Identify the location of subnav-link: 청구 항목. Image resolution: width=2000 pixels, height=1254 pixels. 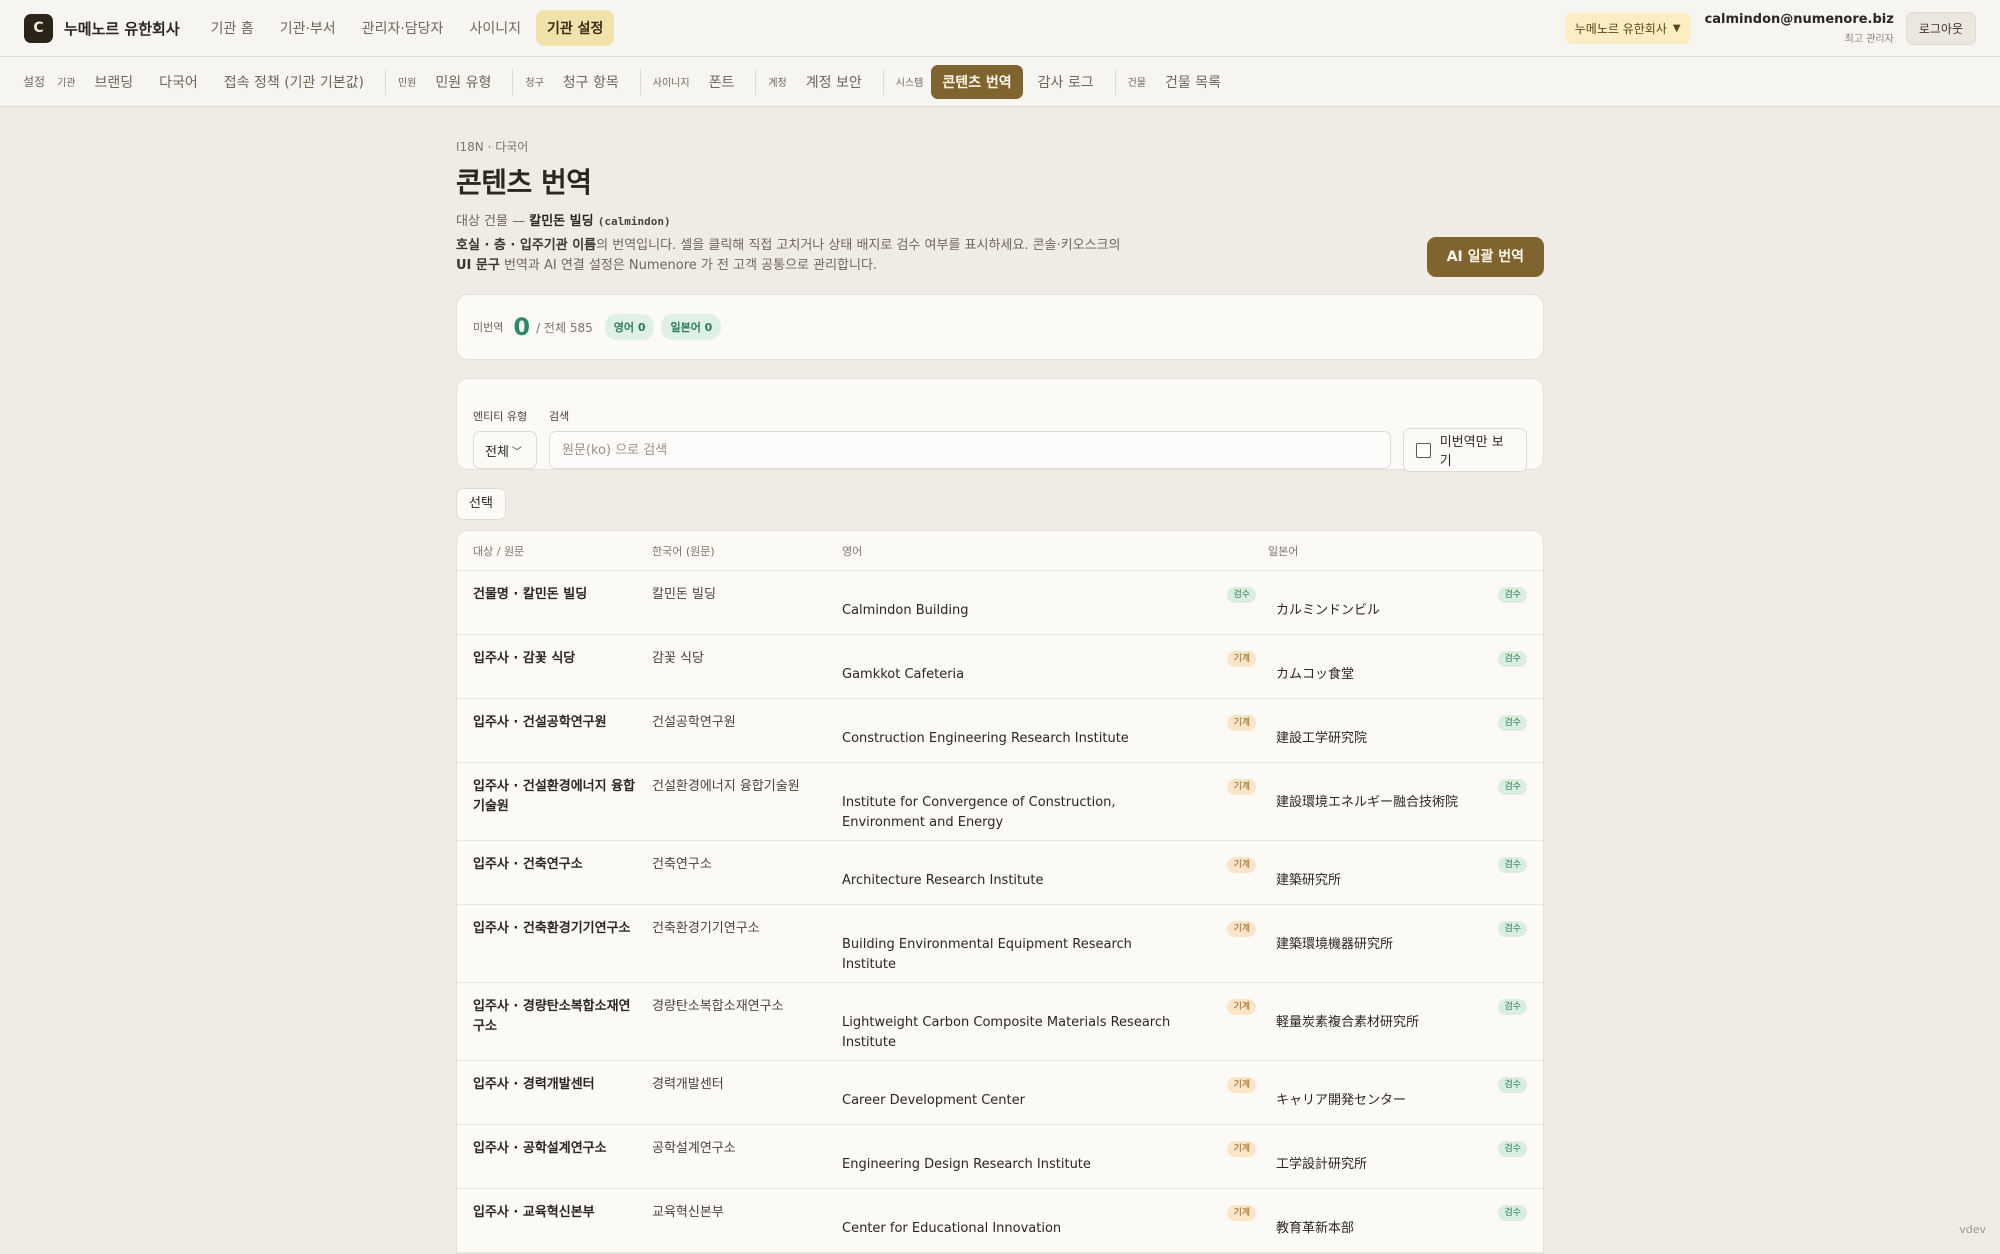
(591, 82).